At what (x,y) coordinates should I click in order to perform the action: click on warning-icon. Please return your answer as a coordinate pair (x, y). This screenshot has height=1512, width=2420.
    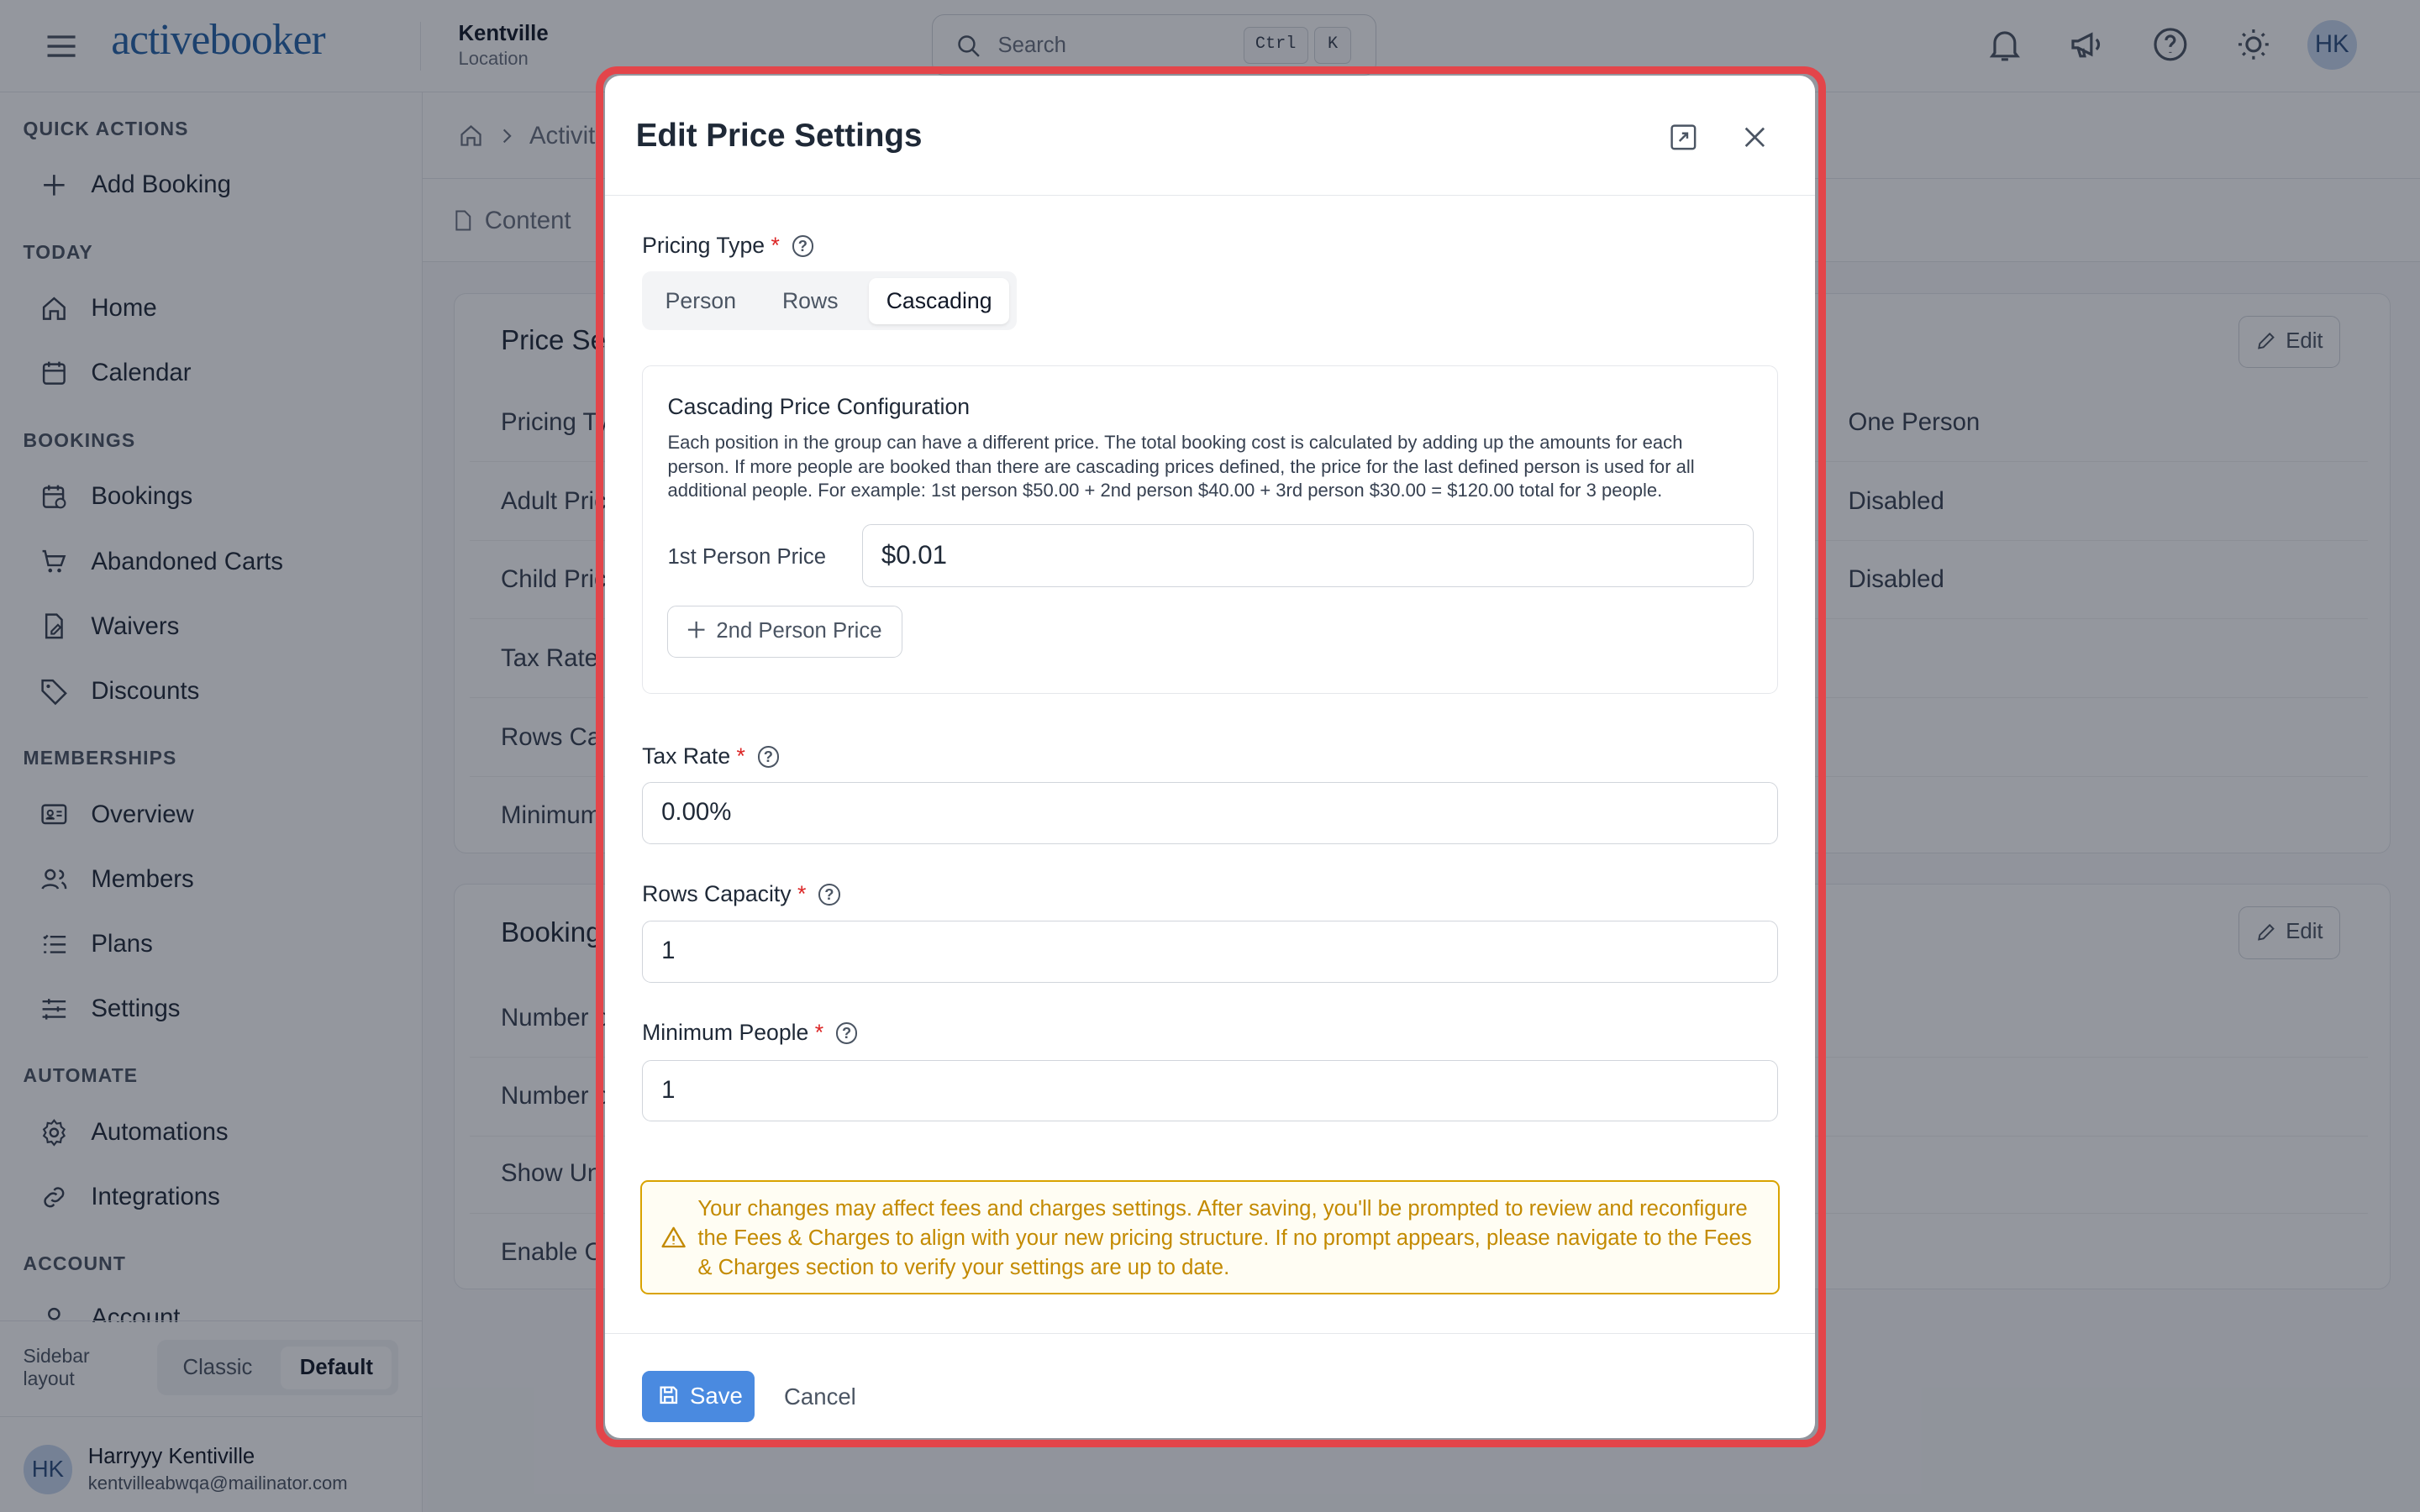
    Looking at the image, I should click on (674, 1237).